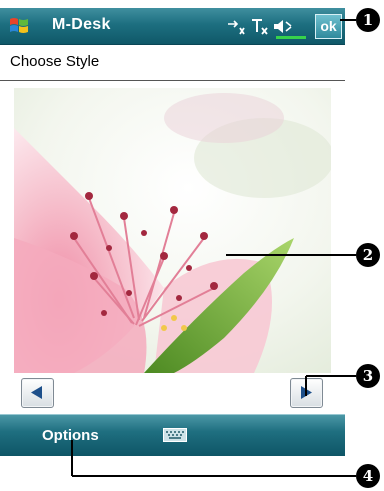 The image size is (384, 491). Describe the element at coordinates (368, 476) in the screenshot. I see `callout-badge-4: 4` at that location.